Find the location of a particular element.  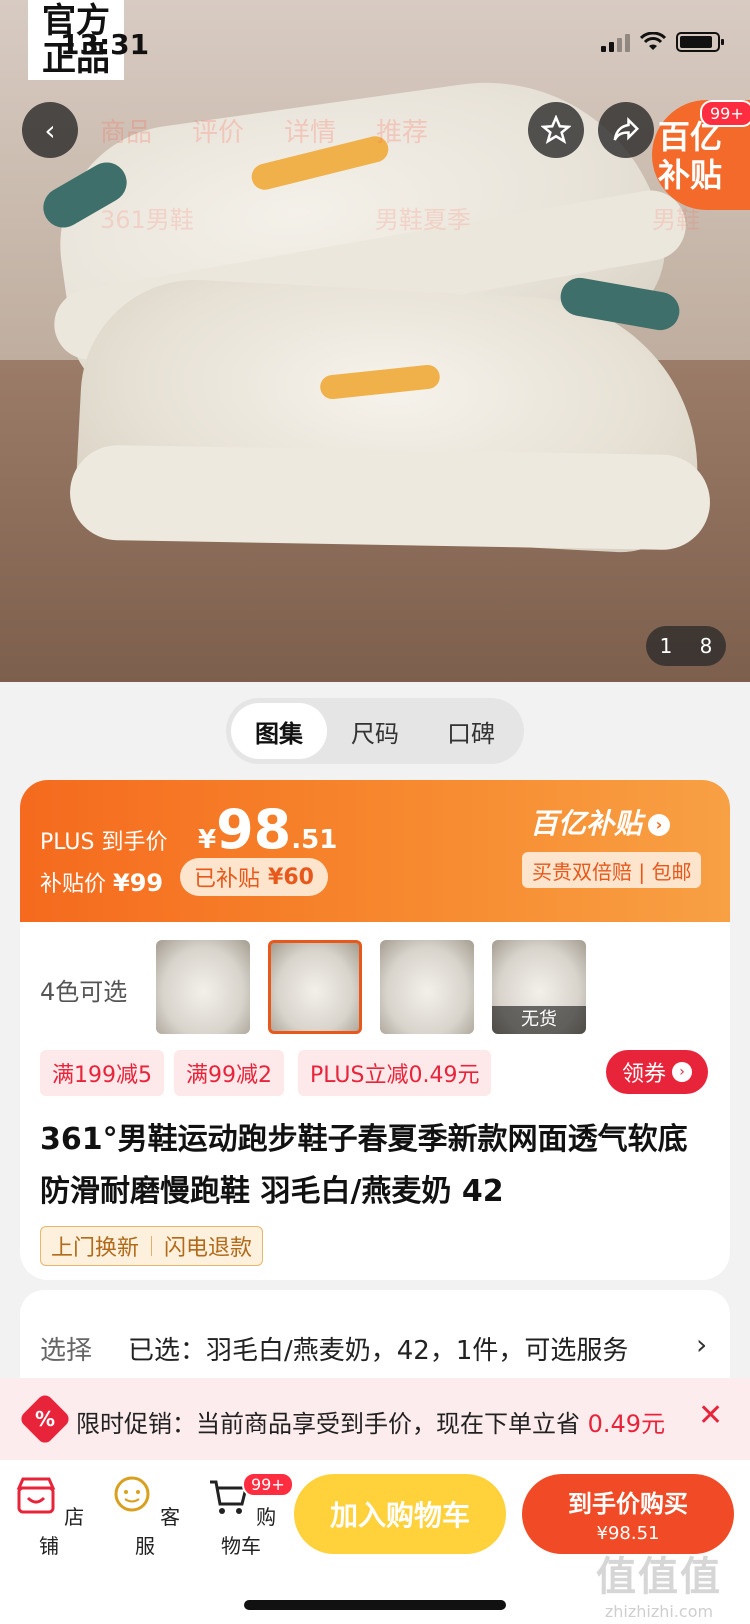

promo-amount: 0.49元 is located at coordinates (626, 1424).